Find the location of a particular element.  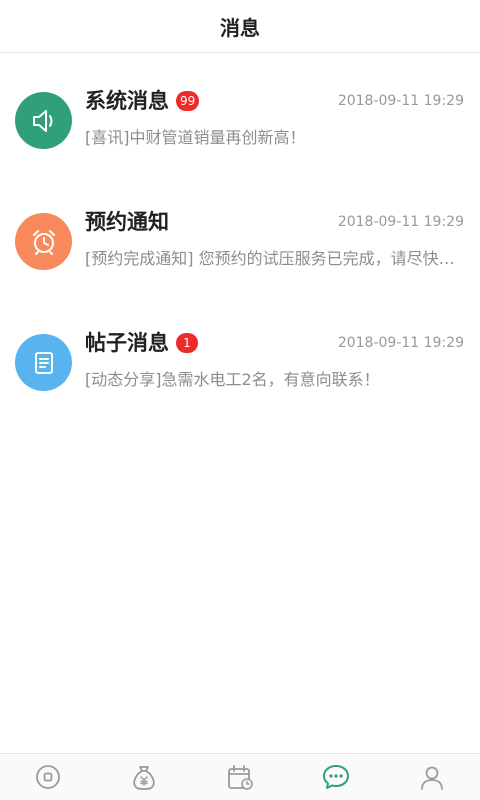

tab-home is located at coordinates (48, 777).